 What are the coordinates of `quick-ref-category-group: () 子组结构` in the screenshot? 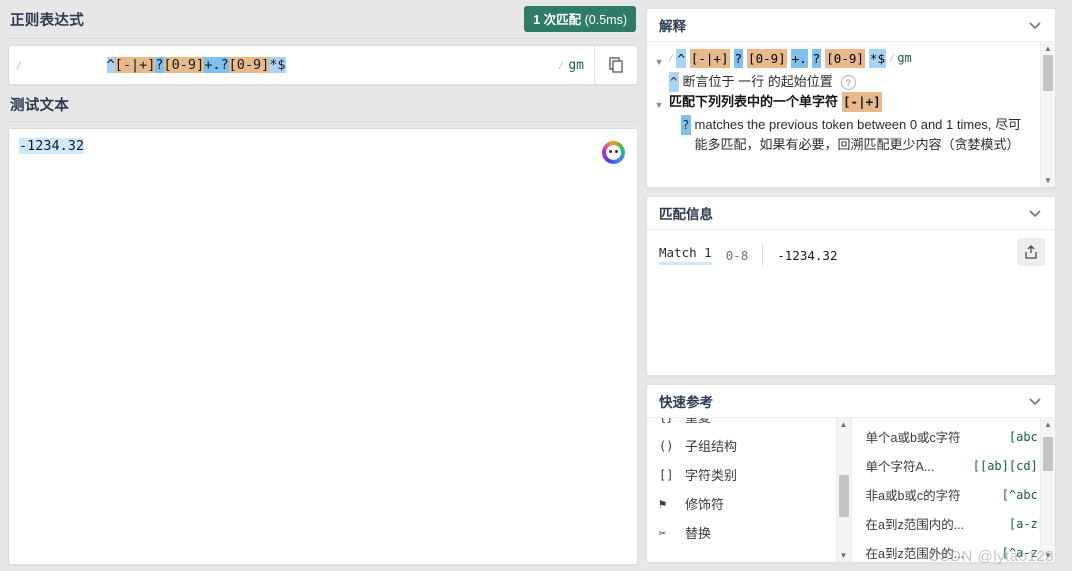 It's located at (749, 445).